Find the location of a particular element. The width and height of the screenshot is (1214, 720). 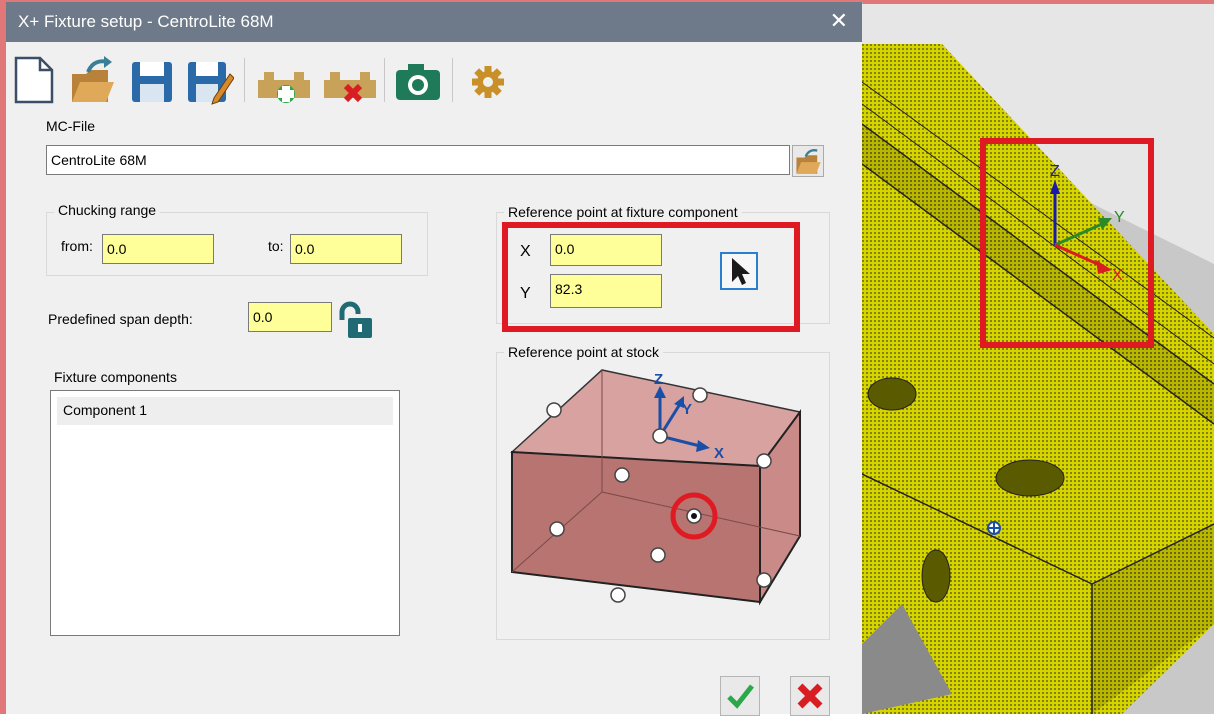

add-component-button is located at coordinates (282, 80).